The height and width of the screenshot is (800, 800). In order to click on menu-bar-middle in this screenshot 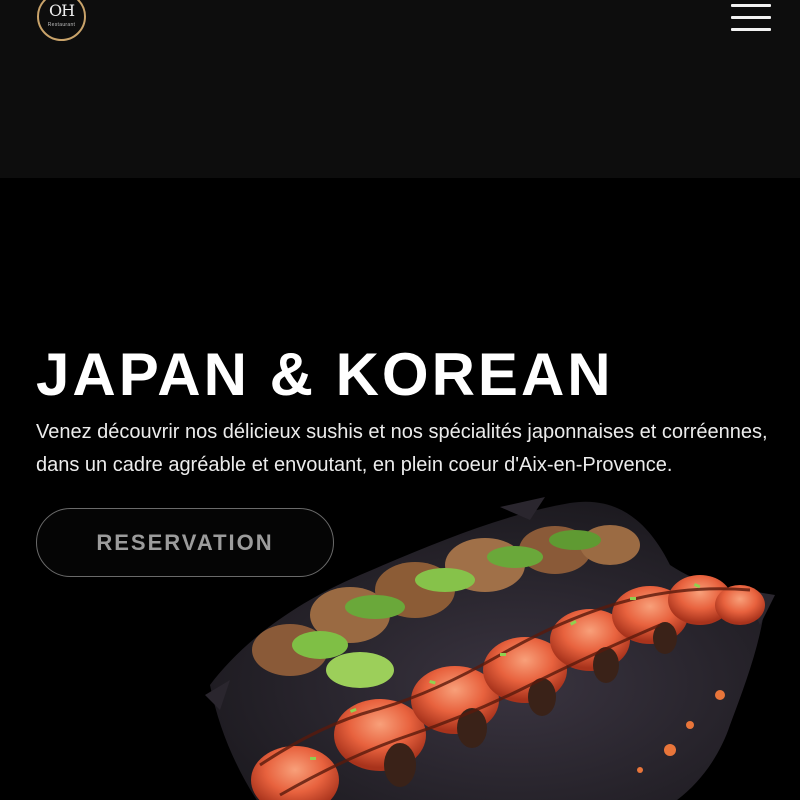, I will do `click(751, 17)`.